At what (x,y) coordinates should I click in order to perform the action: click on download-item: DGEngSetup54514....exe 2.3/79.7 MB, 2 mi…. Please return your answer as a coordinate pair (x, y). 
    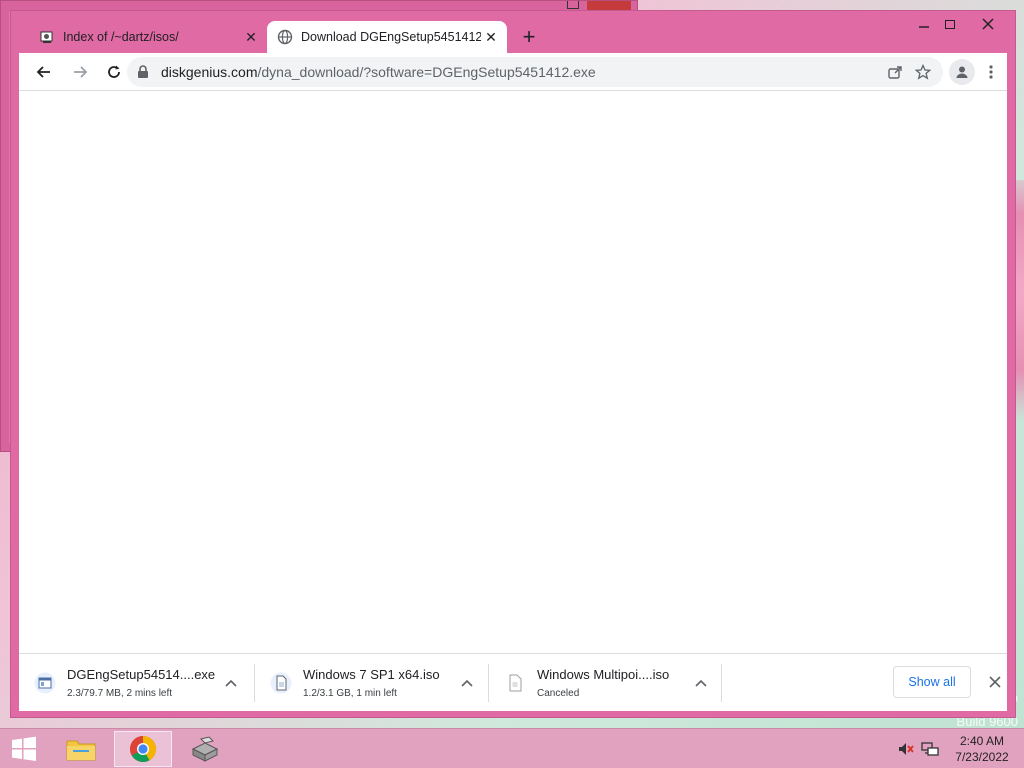
    Looking at the image, I should click on (135, 683).